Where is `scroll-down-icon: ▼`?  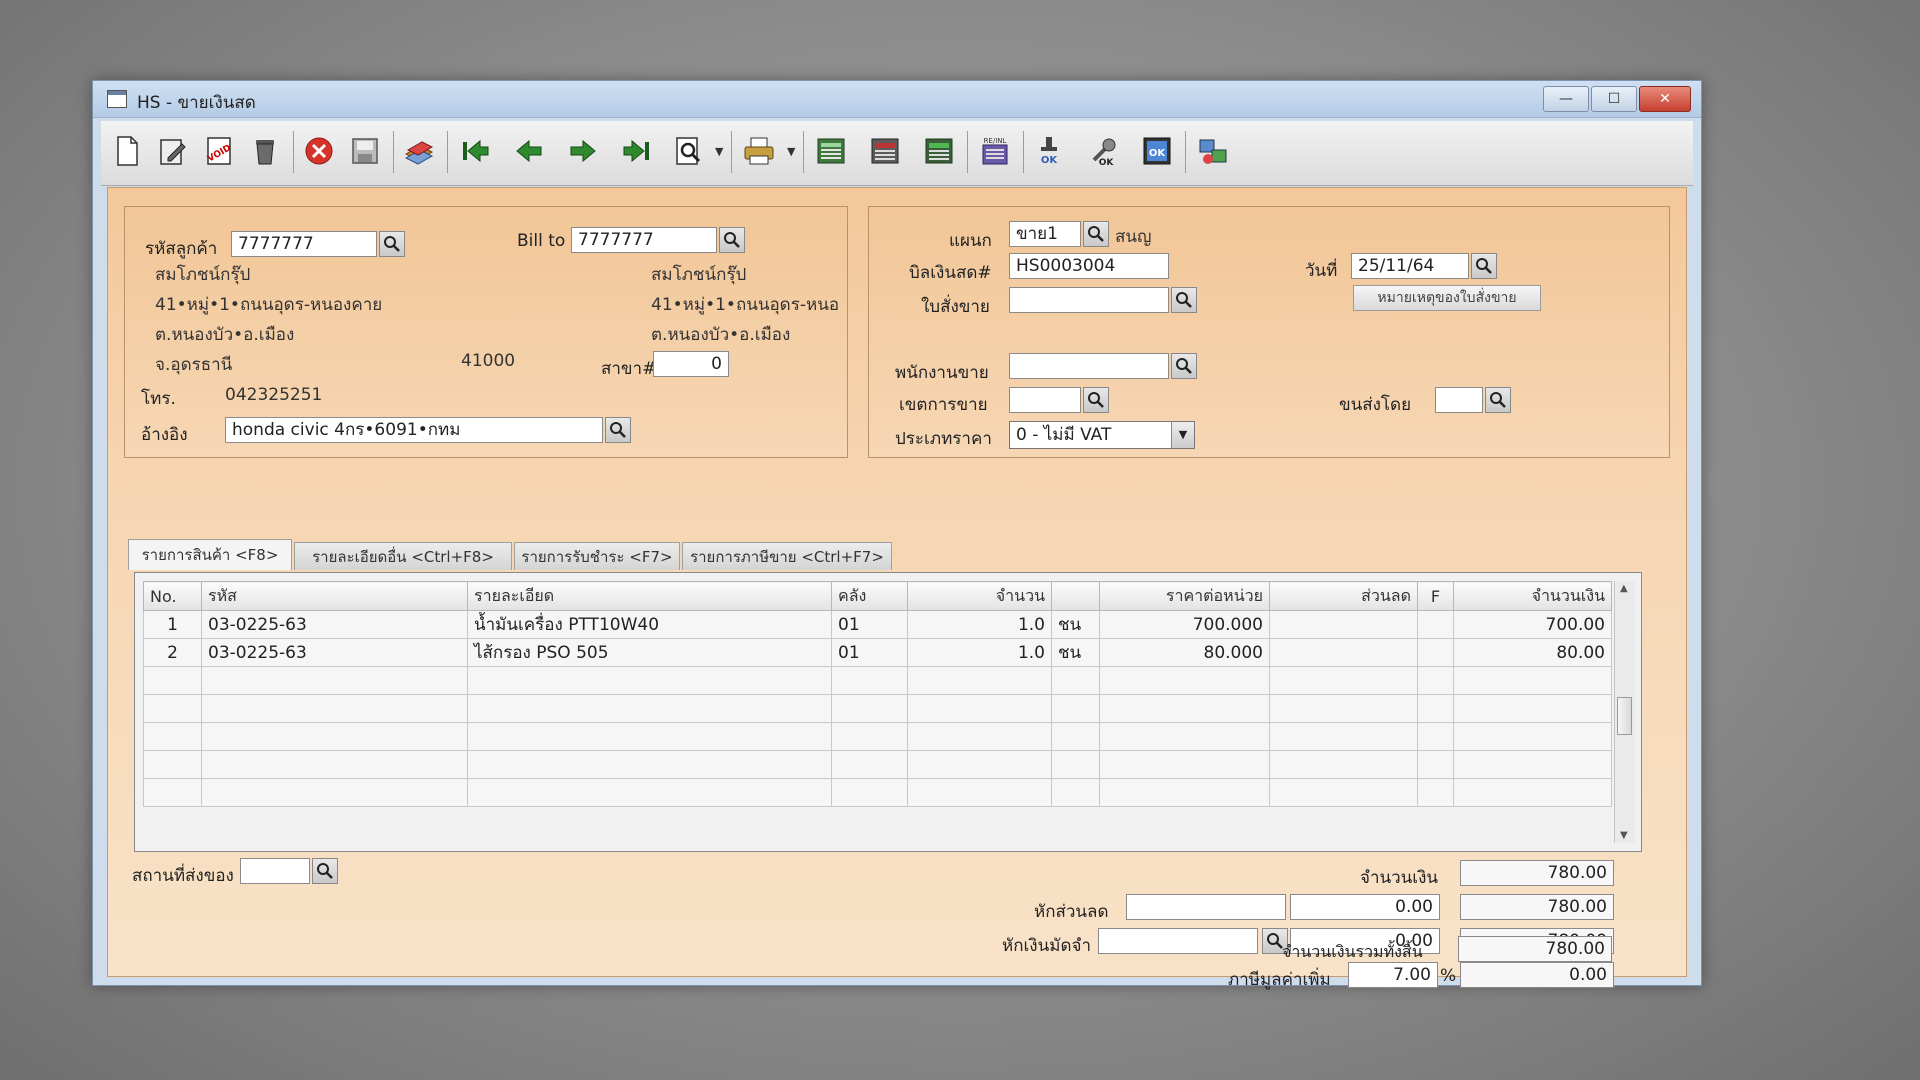 scroll-down-icon: ▼ is located at coordinates (1624, 835).